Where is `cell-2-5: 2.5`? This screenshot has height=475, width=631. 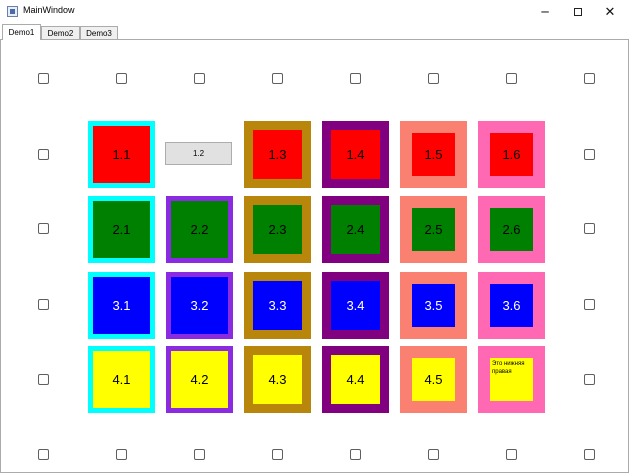 cell-2-5: 2.5 is located at coordinates (433, 229).